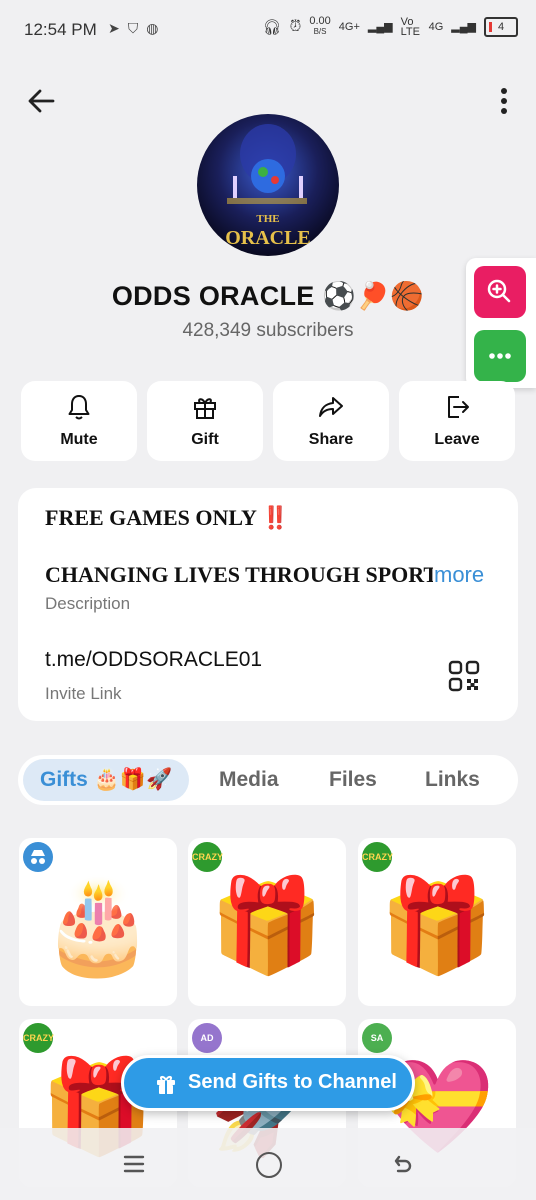 The height and width of the screenshot is (1200, 536). What do you see at coordinates (114, 28) in the screenshot?
I see `telegram-icon: ➤` at bounding box center [114, 28].